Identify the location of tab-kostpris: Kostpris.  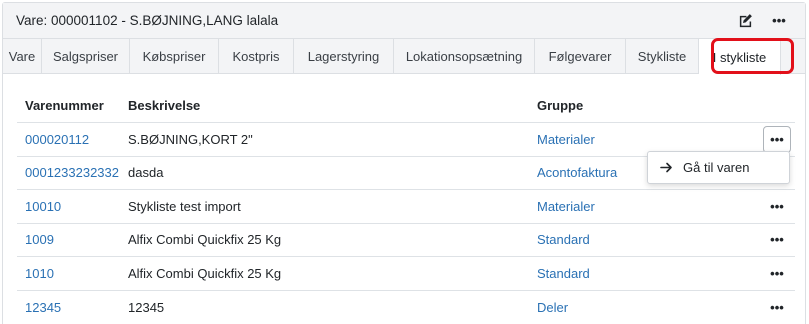
(256, 56).